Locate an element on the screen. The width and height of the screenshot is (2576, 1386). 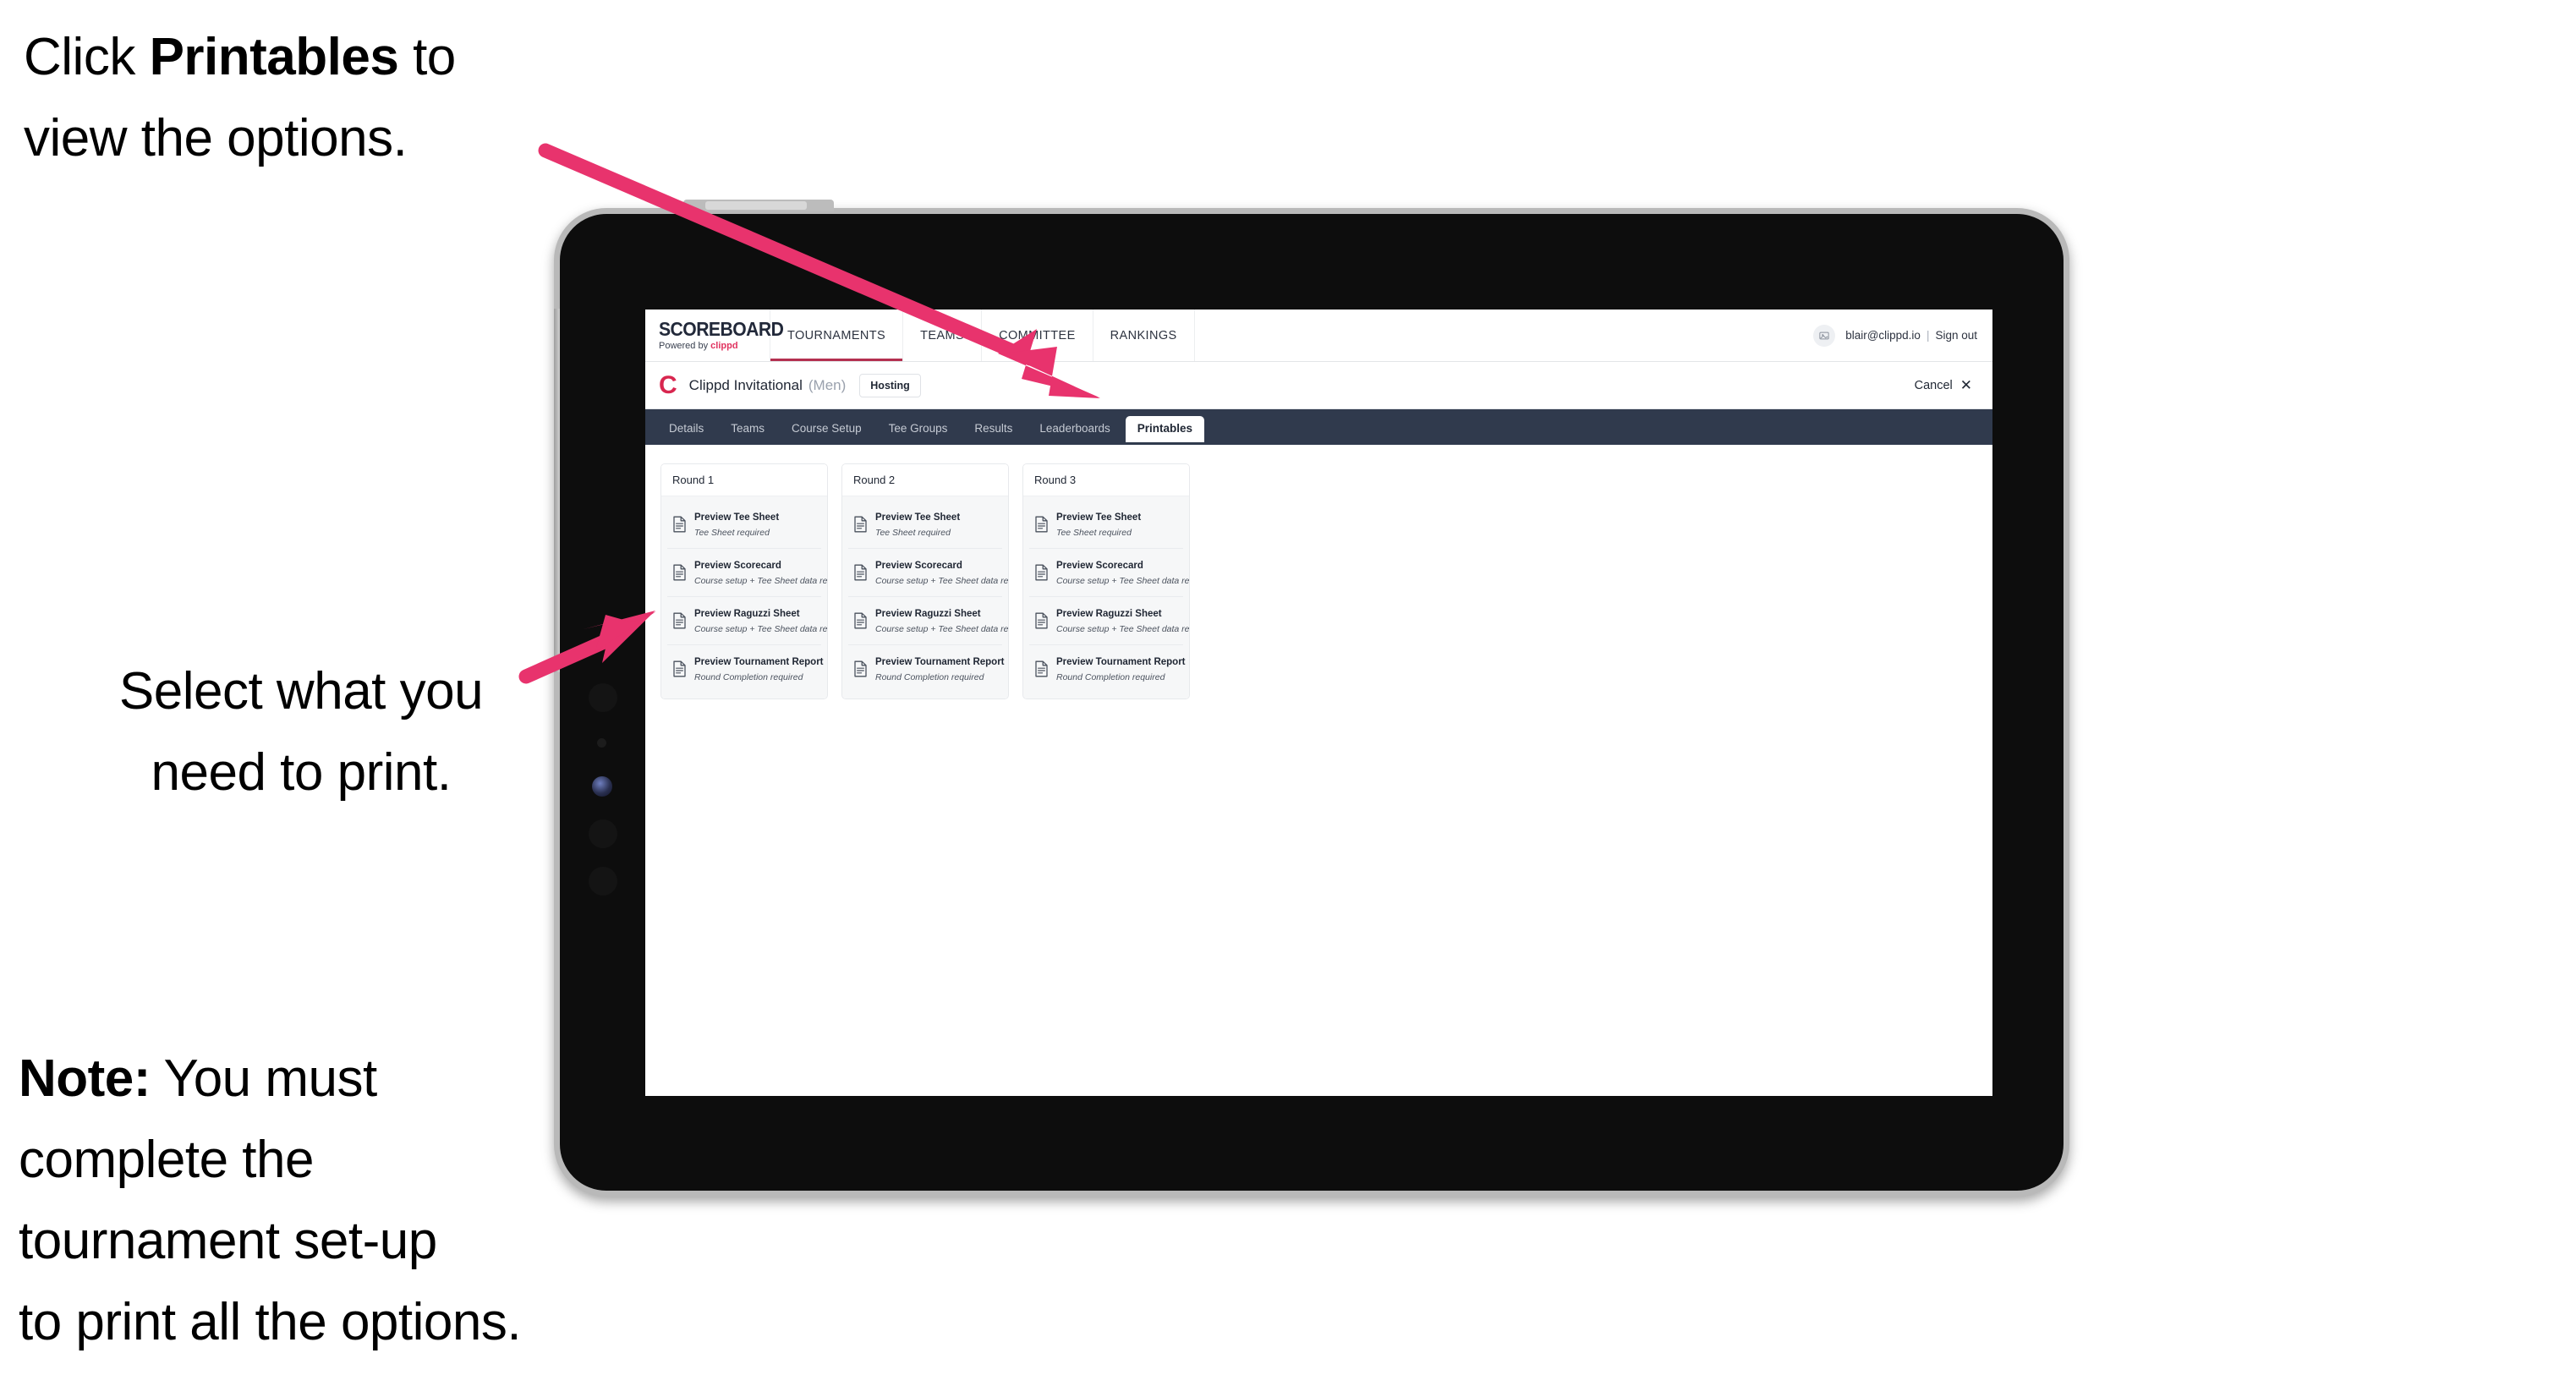
account-text: blair@clippd.io | Sign out is located at coordinates (1911, 335).